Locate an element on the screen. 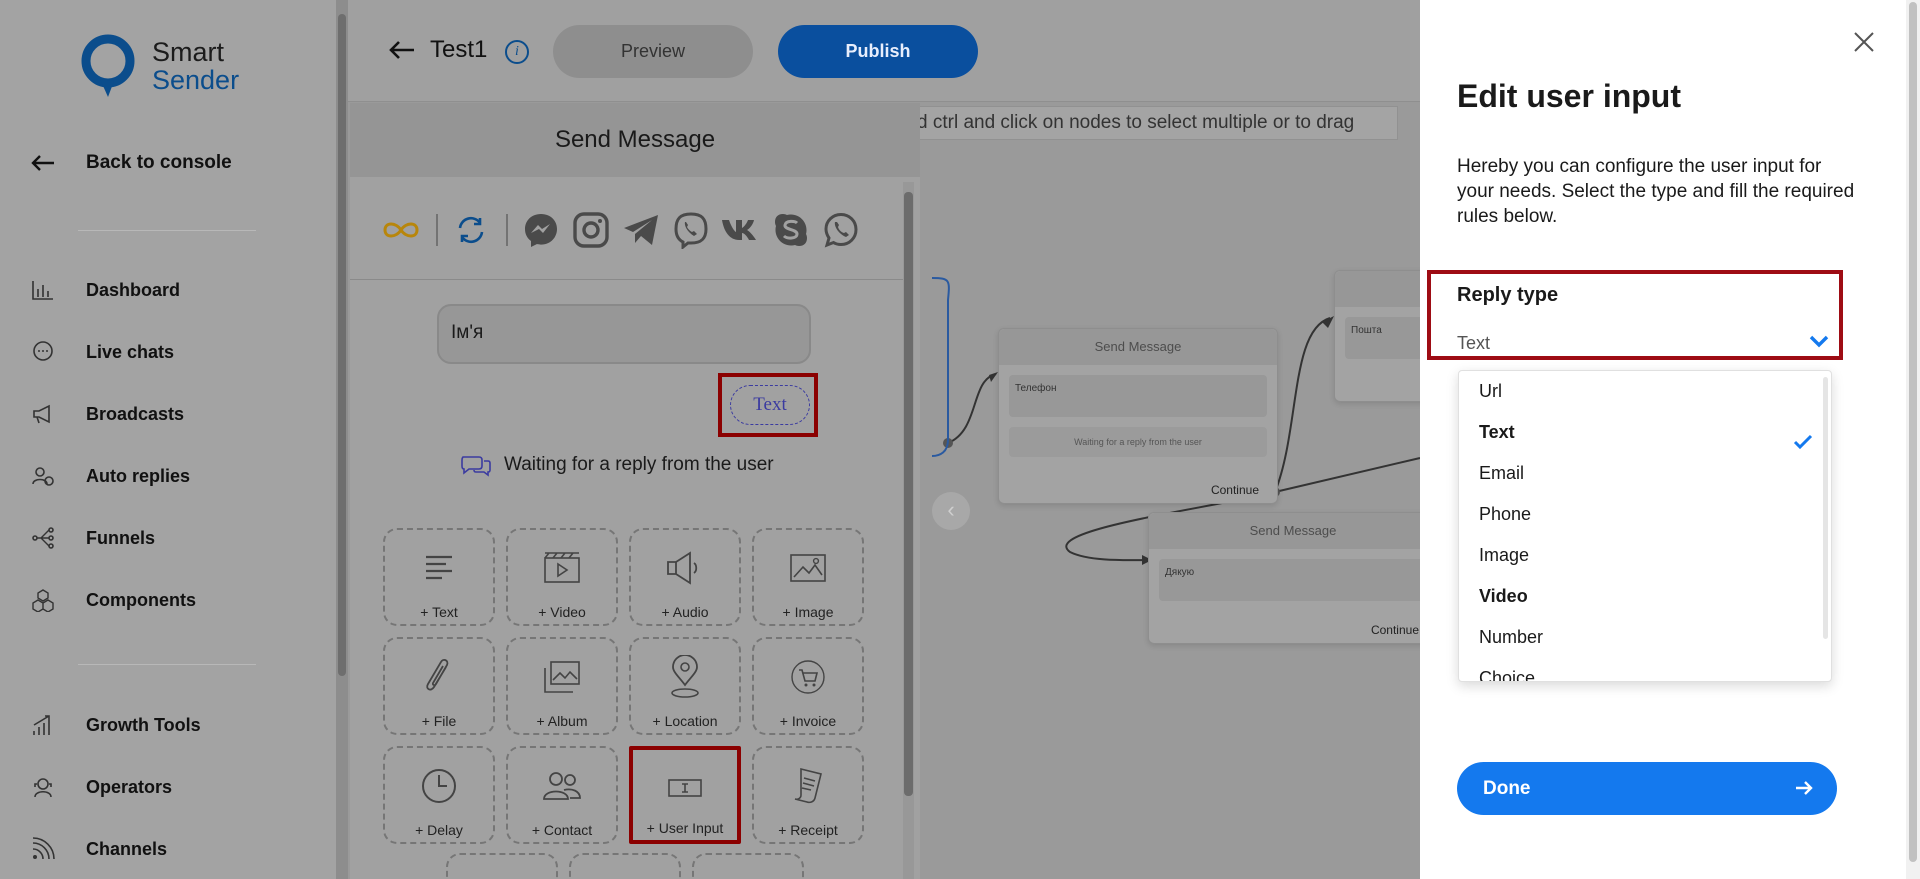 The image size is (1920, 879). megaphone-icon is located at coordinates (43, 414).